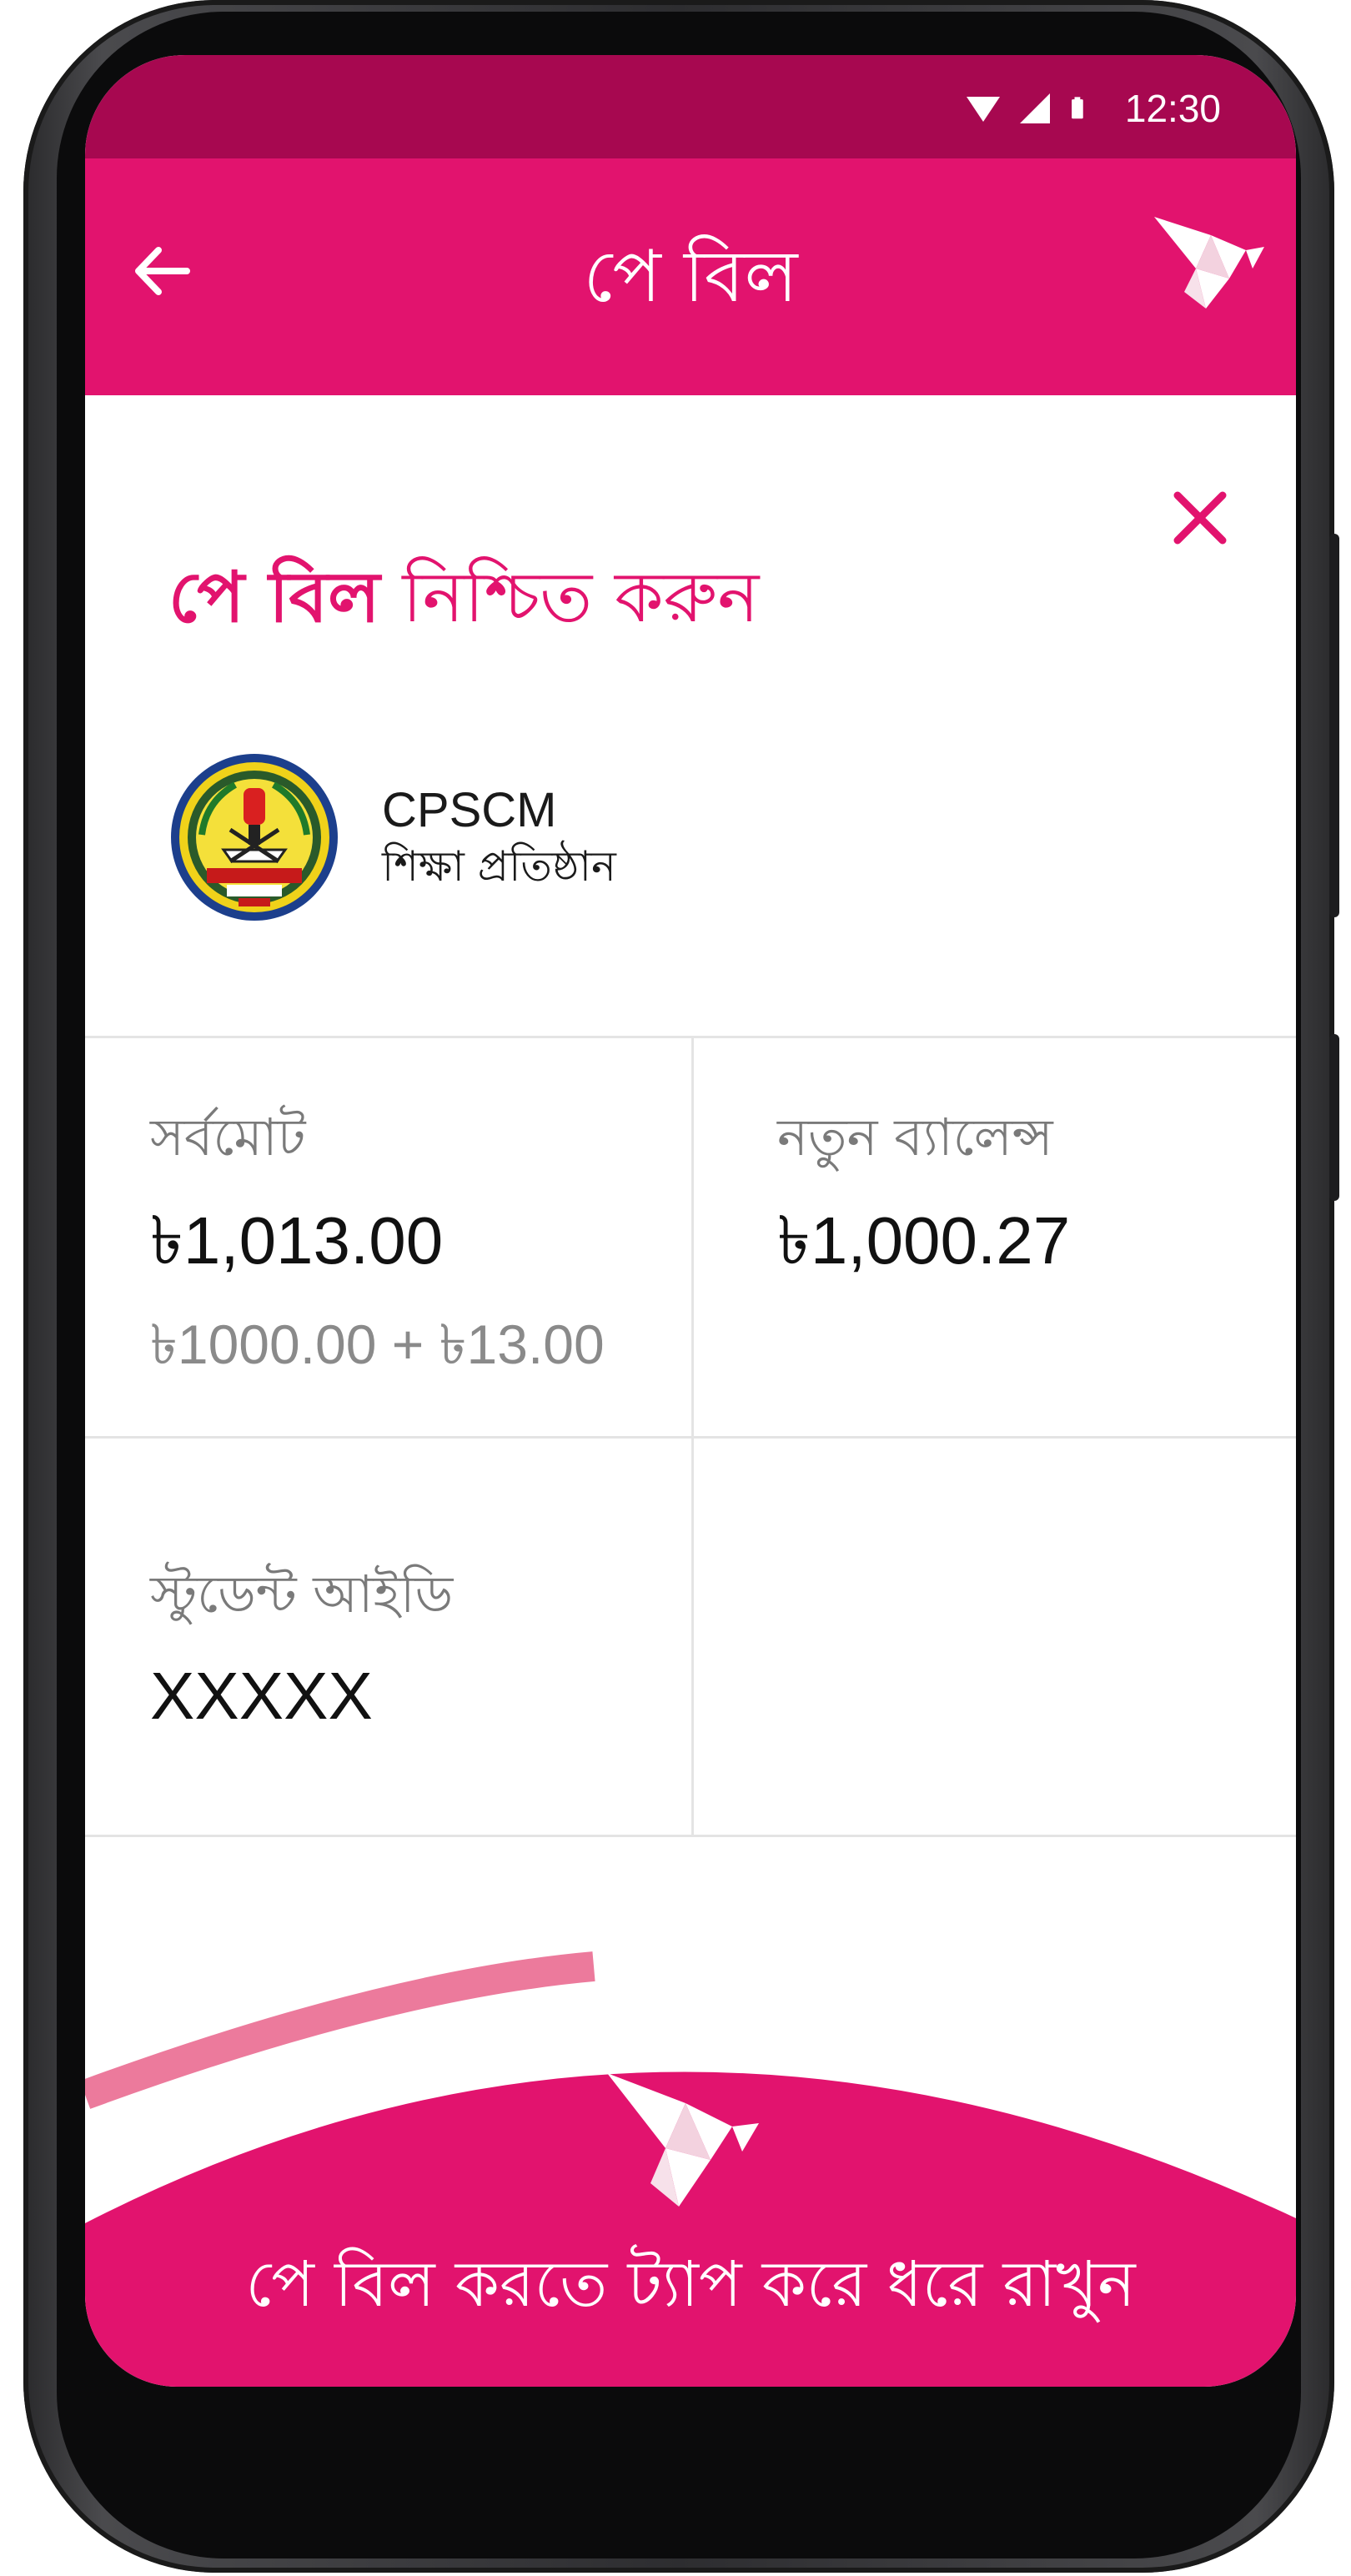 The width and height of the screenshot is (1351, 2576). Describe the element at coordinates (377, 1344) in the screenshot. I see `total-breakdown: ৳1000.00 + ৳13.00` at that location.